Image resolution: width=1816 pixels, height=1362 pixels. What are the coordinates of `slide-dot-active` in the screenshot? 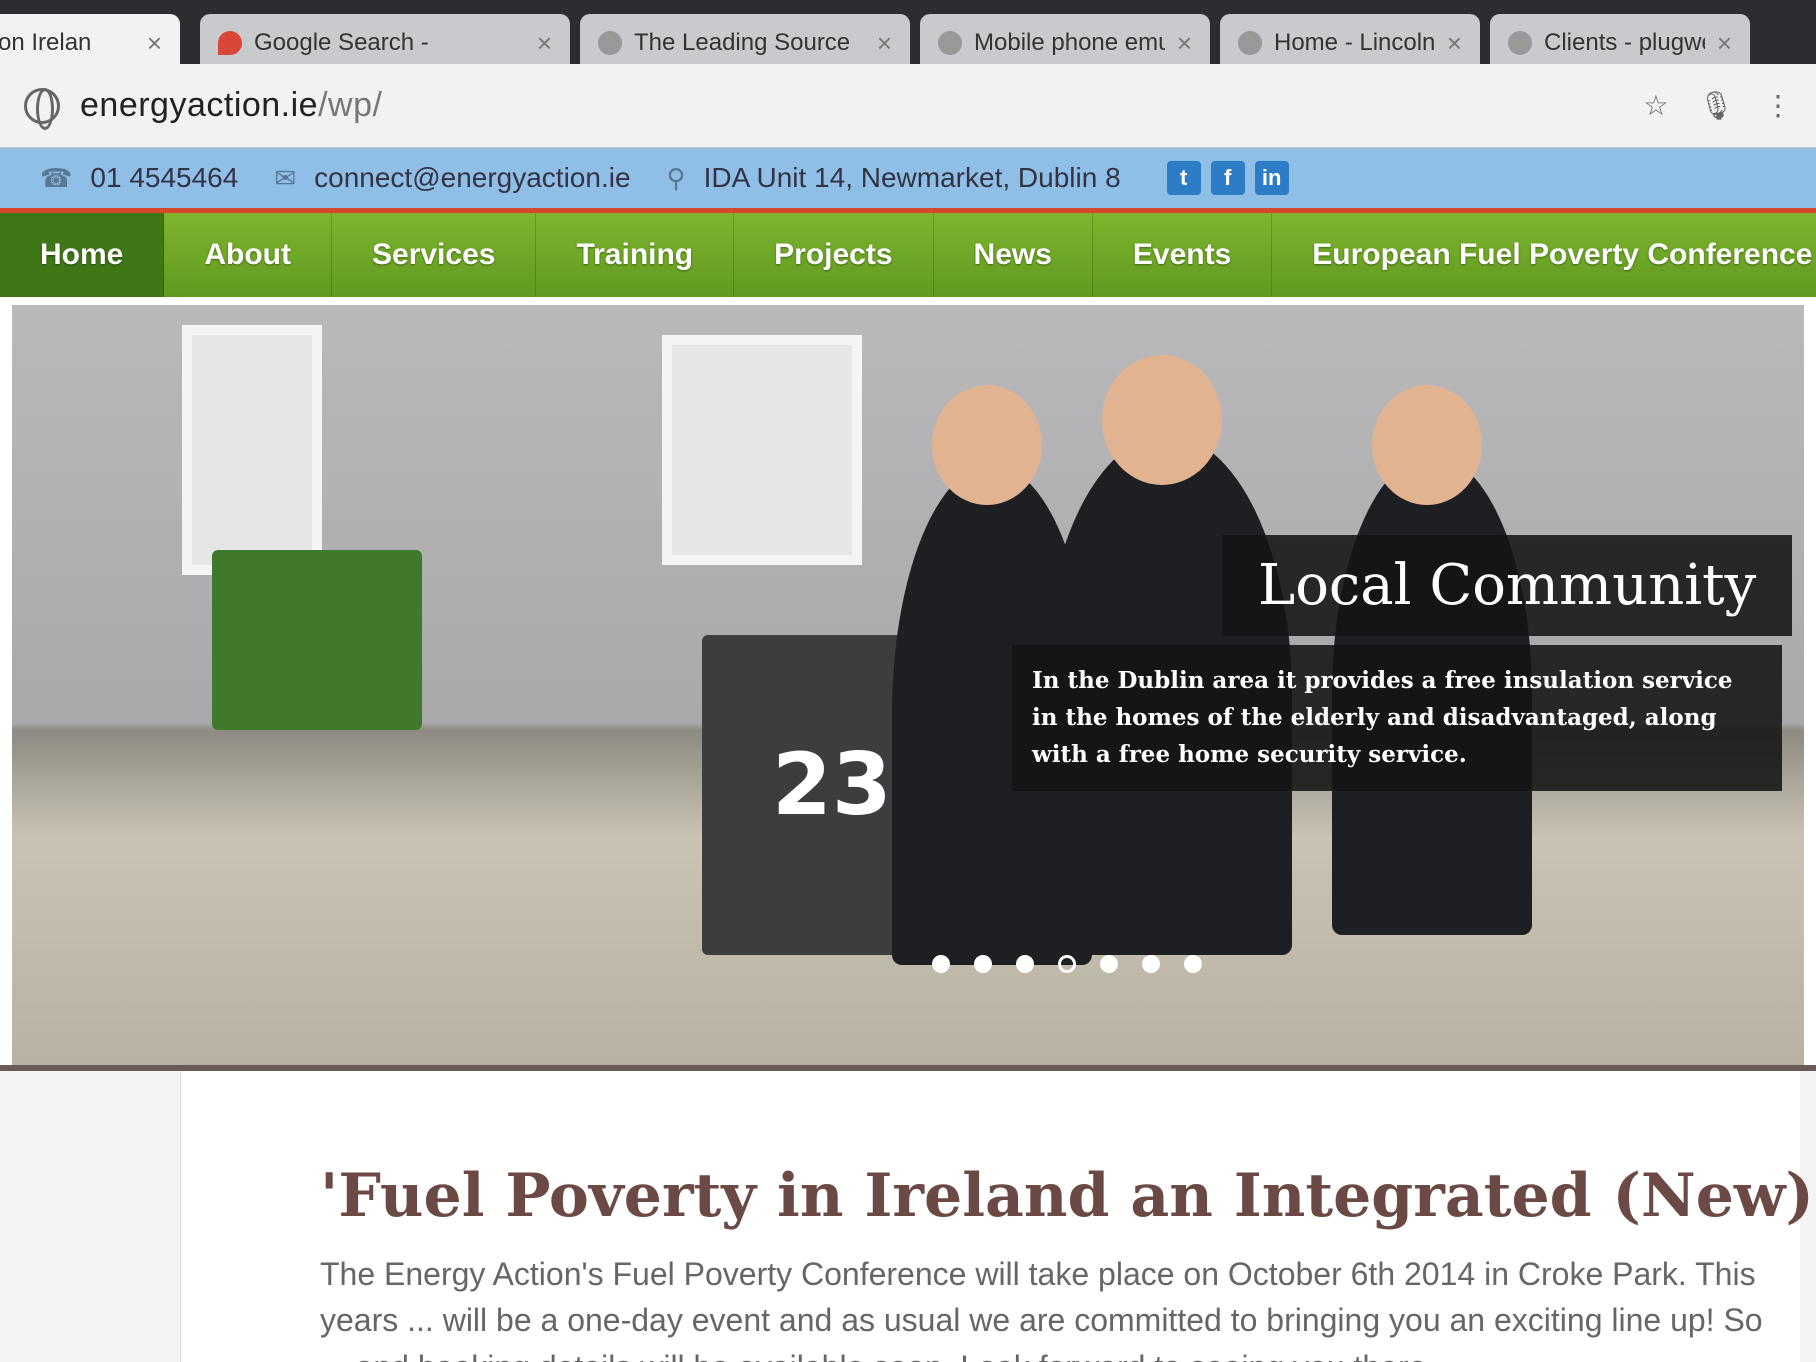 It's located at (1067, 964).